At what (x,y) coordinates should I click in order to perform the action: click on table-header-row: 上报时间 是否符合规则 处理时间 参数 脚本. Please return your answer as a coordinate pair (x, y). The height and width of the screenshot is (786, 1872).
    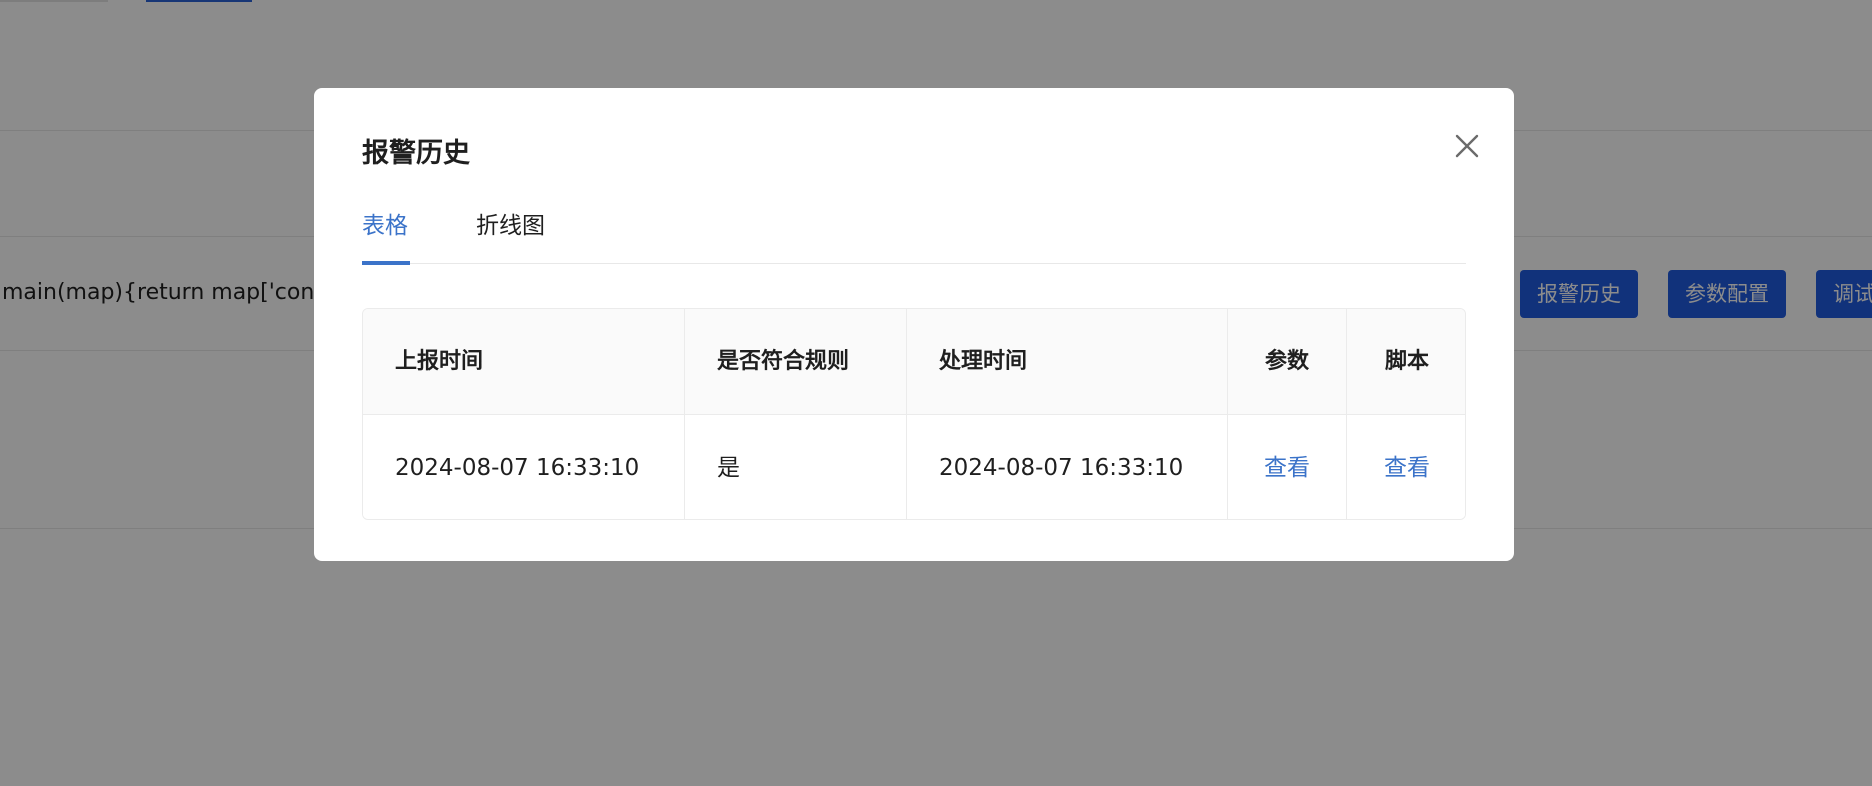
    Looking at the image, I should click on (914, 362).